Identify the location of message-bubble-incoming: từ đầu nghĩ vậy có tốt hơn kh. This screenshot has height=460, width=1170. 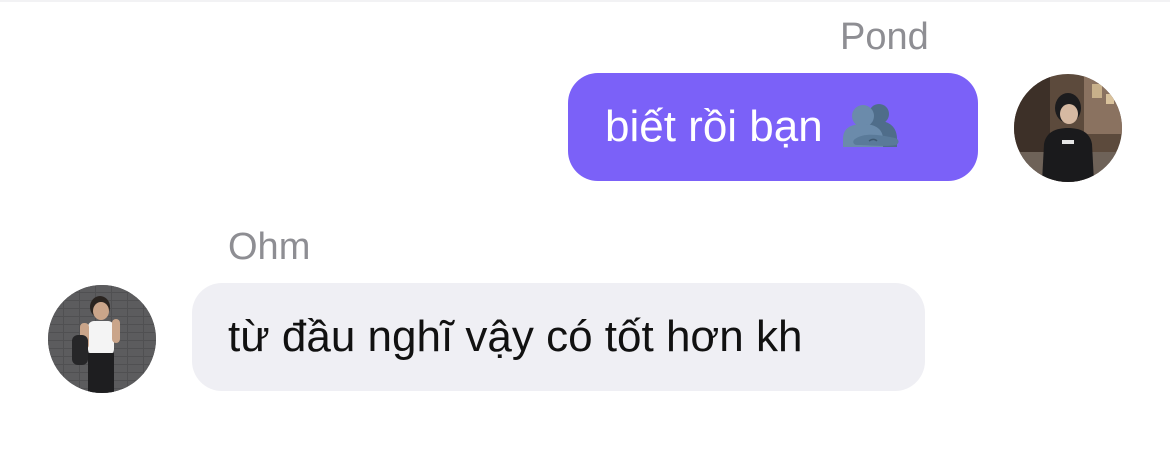
(558, 337).